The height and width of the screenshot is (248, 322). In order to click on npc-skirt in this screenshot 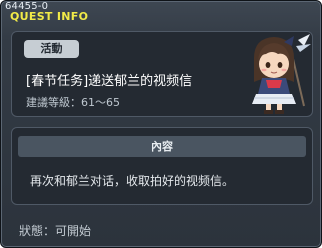, I will do `click(274, 99)`.